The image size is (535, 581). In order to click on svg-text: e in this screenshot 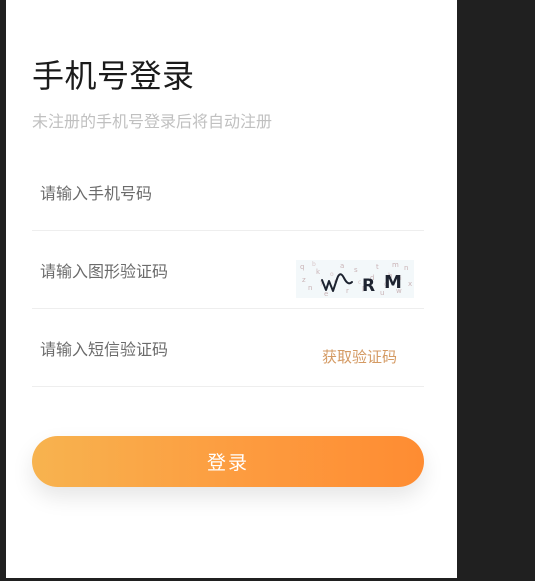, I will do `click(326, 294)`.